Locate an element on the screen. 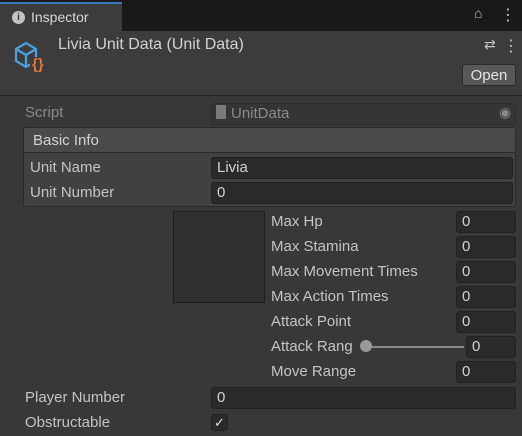 This screenshot has height=436, width=522. tab-inspector: i Inspector is located at coordinates (61, 16).